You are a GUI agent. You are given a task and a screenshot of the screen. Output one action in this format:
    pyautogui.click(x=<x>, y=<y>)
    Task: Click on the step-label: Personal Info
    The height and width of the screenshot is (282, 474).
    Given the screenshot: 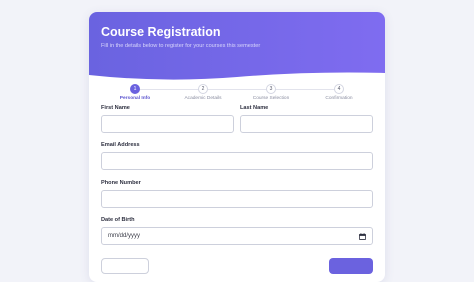 What is the action you would take?
    pyautogui.click(x=135, y=98)
    